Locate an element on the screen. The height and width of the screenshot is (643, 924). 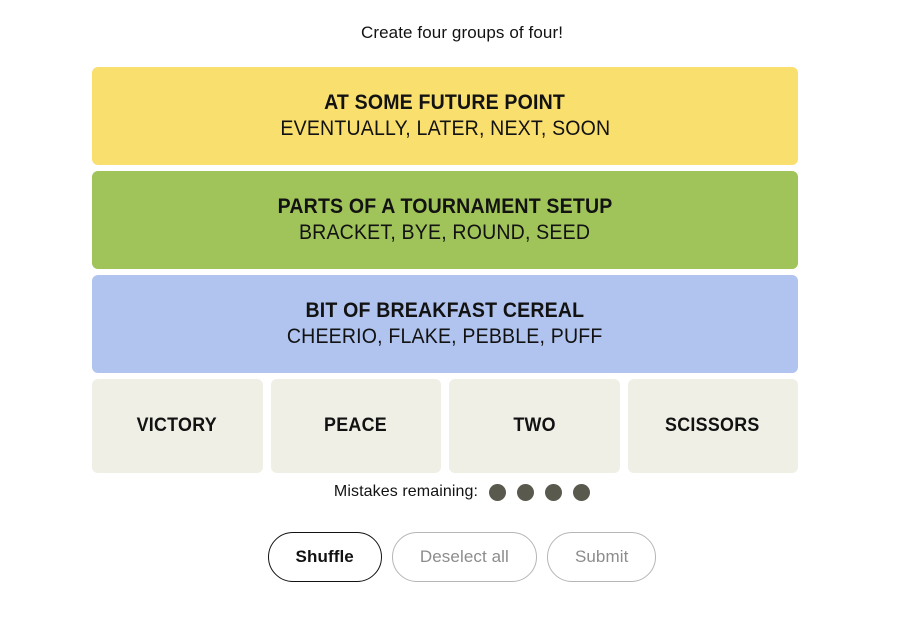
deselect-all-button: Deselect all is located at coordinates (464, 557).